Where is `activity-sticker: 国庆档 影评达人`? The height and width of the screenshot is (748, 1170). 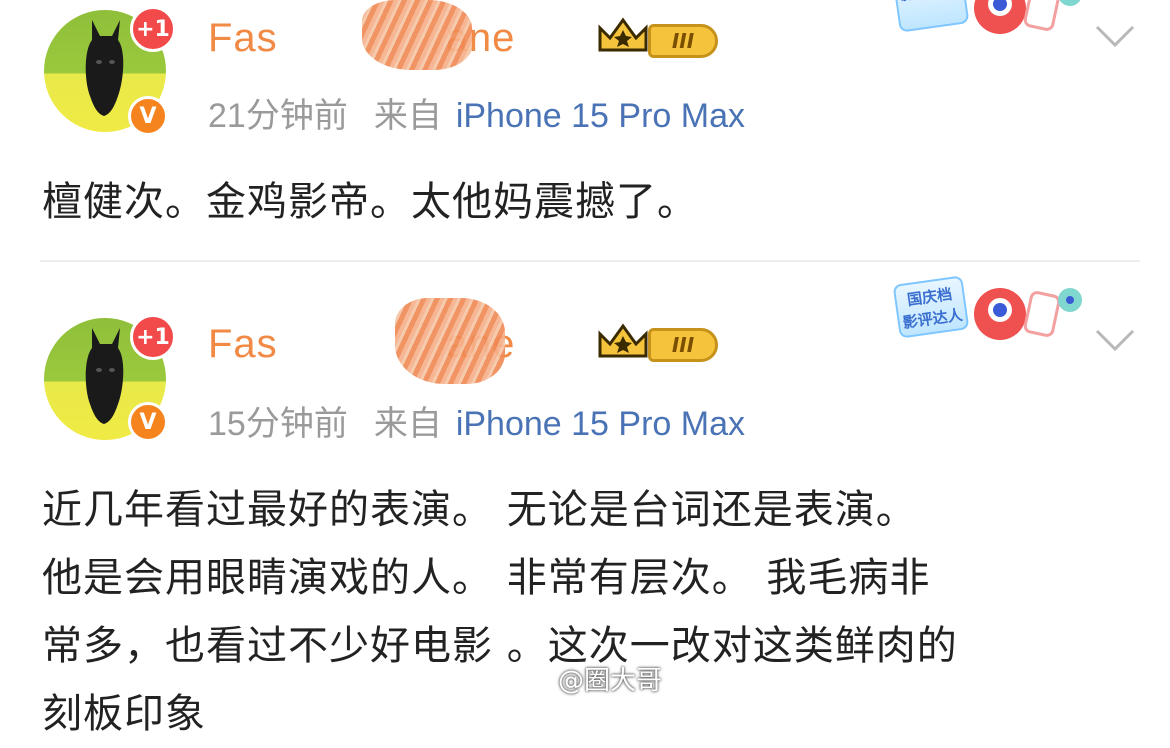 activity-sticker: 国庆档 影评达人 is located at coordinates (995, 312).